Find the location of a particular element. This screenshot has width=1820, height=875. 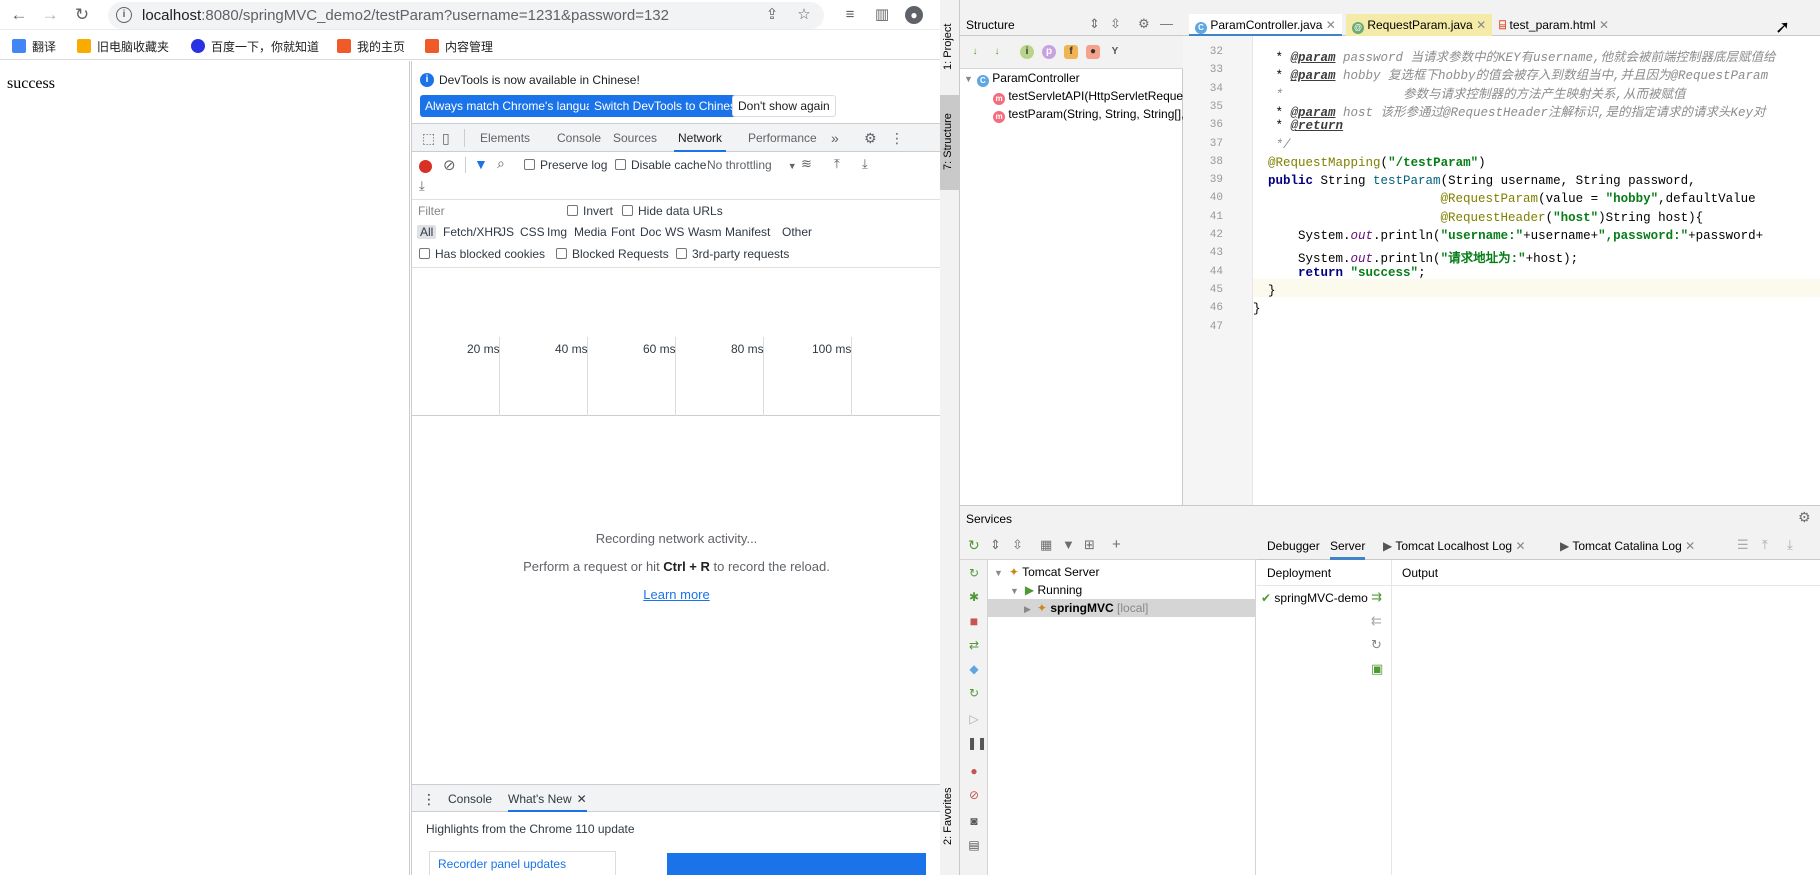

structure-tool-tab: 7: Structure is located at coordinates (948, 141).